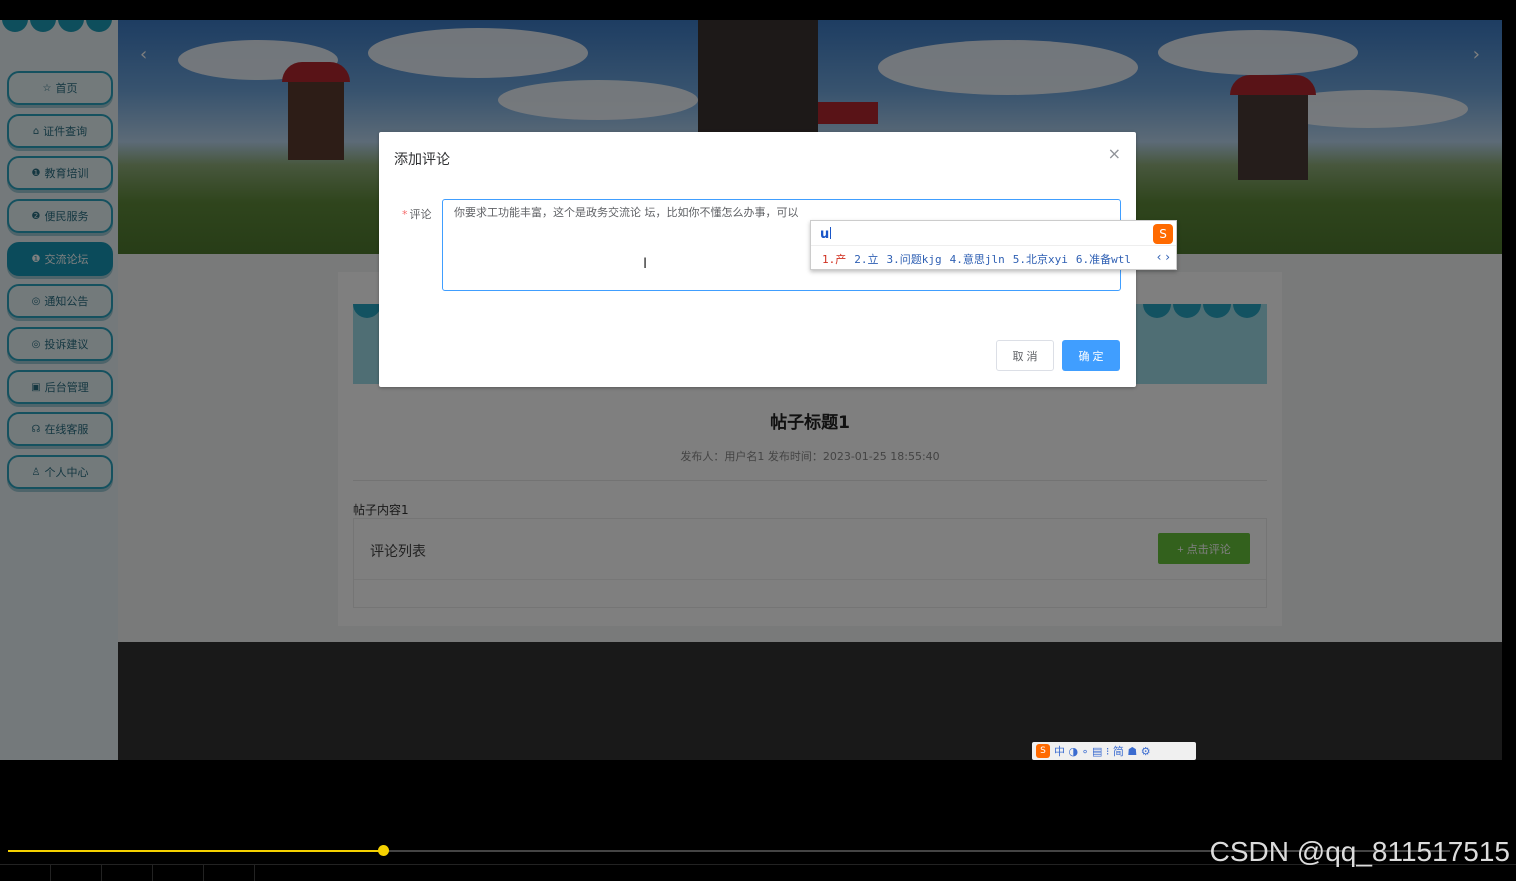  I want to click on divider, so click(993, 245).